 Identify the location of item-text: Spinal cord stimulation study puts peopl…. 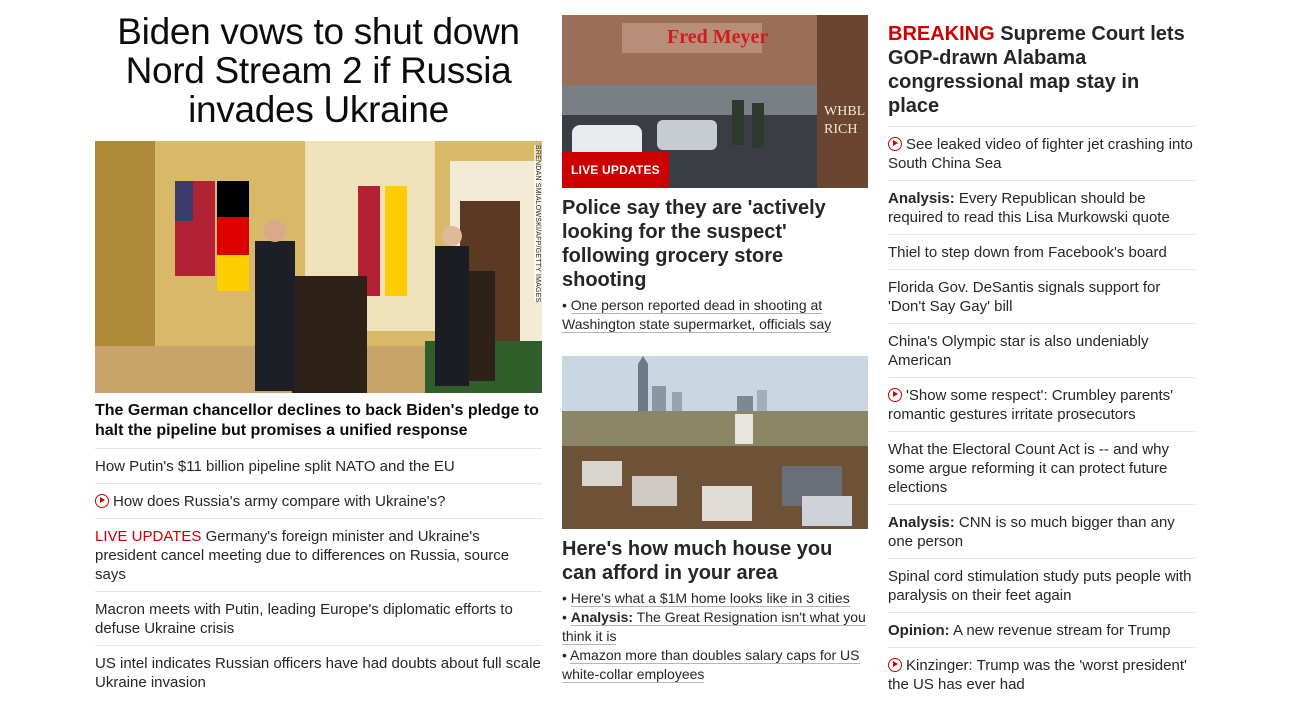
(1040, 586).